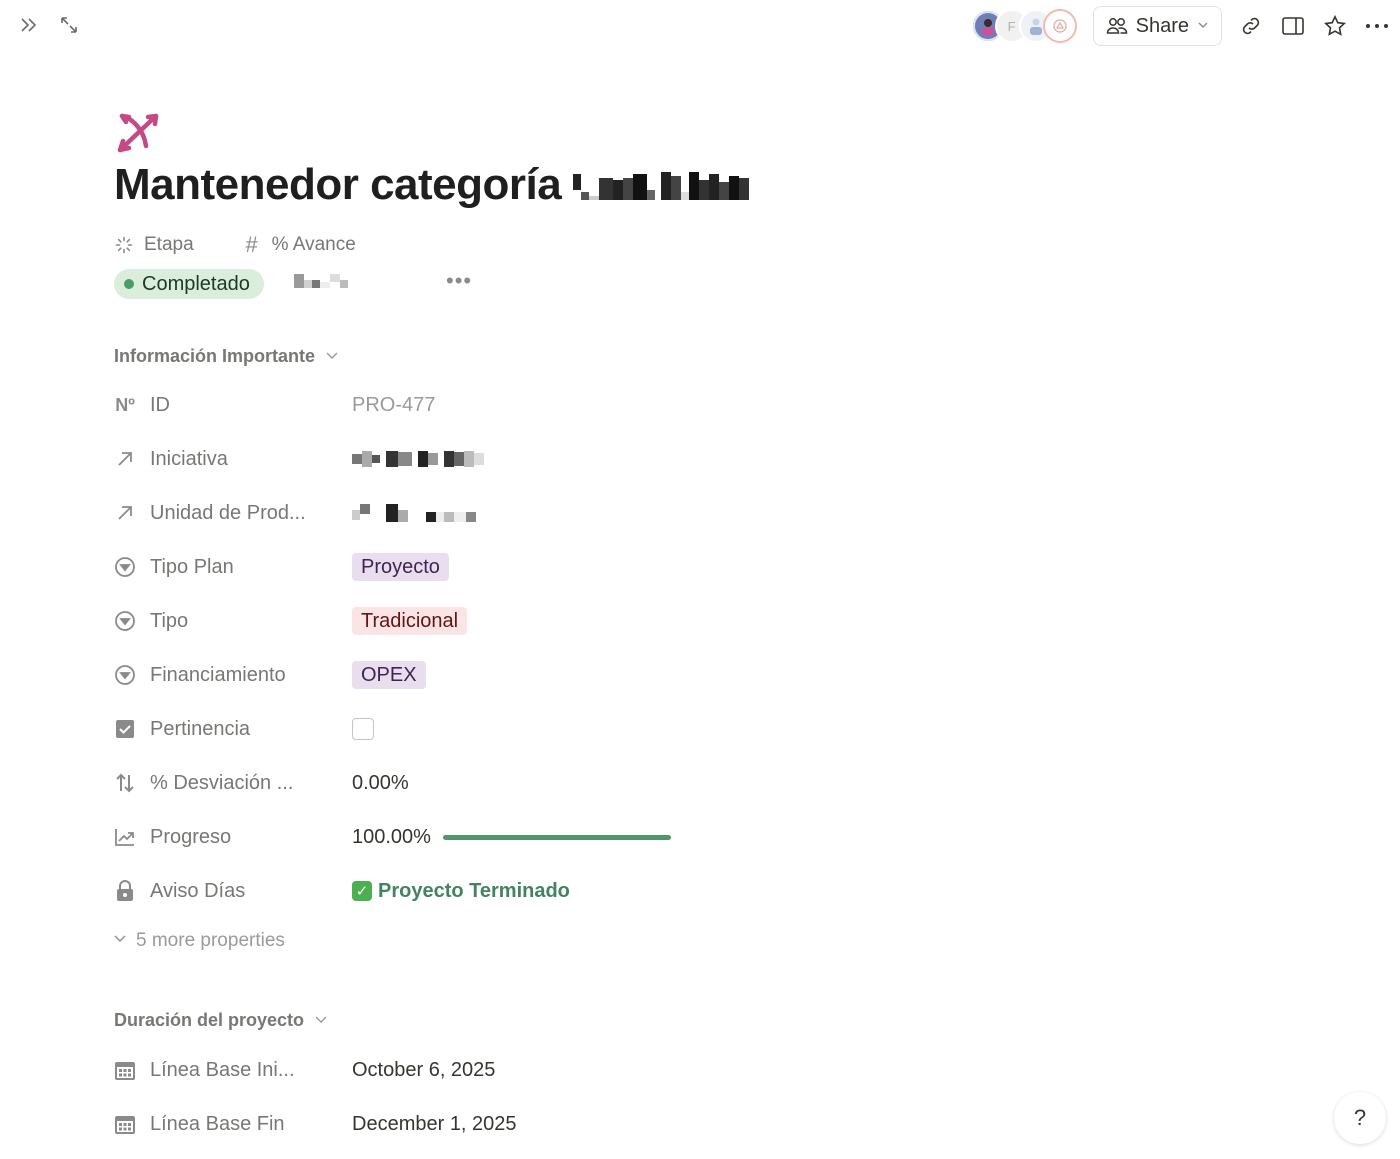  I want to click on financiamiento-tag: OPEX, so click(389, 675).